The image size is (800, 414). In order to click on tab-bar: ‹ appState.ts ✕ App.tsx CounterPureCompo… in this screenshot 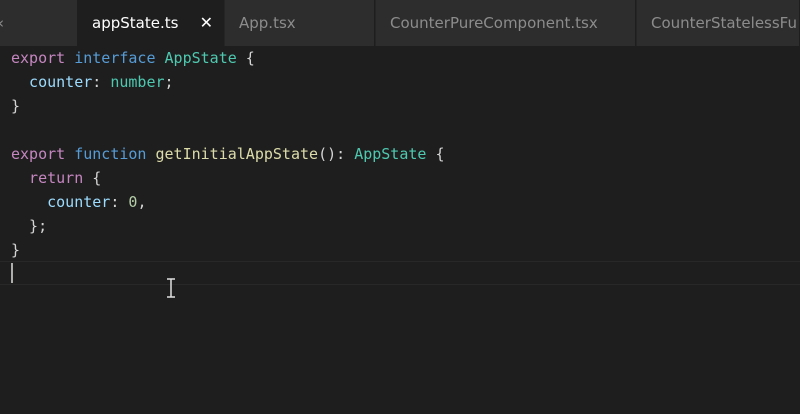, I will do `click(400, 23)`.